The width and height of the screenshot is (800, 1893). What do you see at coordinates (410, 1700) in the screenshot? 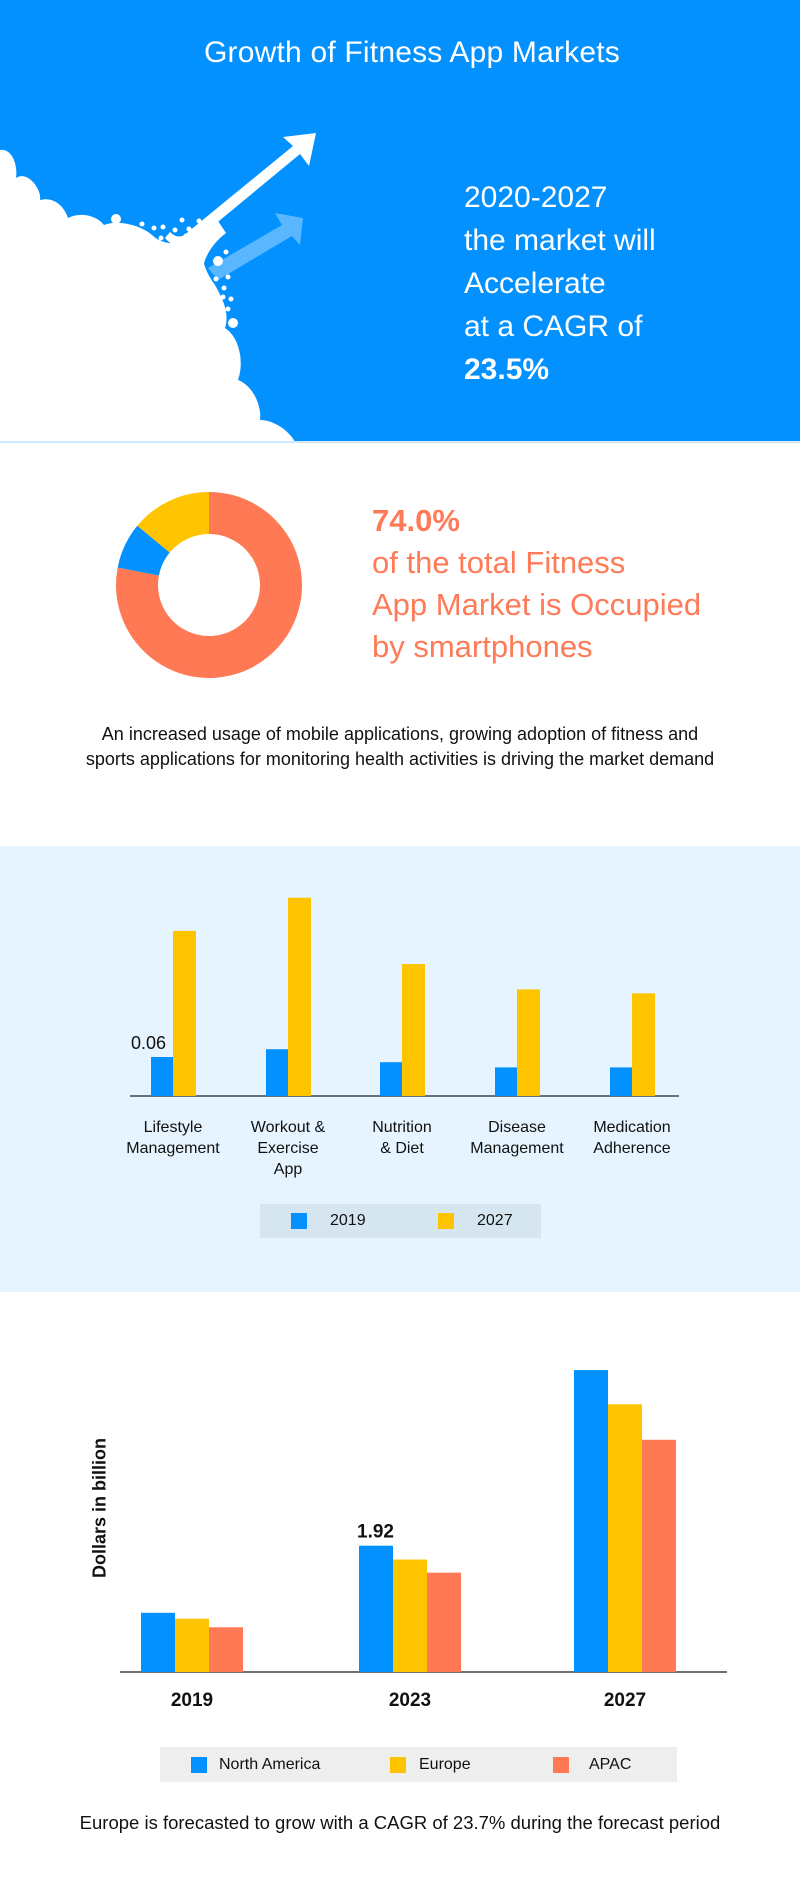
I see `year-label: 2023` at bounding box center [410, 1700].